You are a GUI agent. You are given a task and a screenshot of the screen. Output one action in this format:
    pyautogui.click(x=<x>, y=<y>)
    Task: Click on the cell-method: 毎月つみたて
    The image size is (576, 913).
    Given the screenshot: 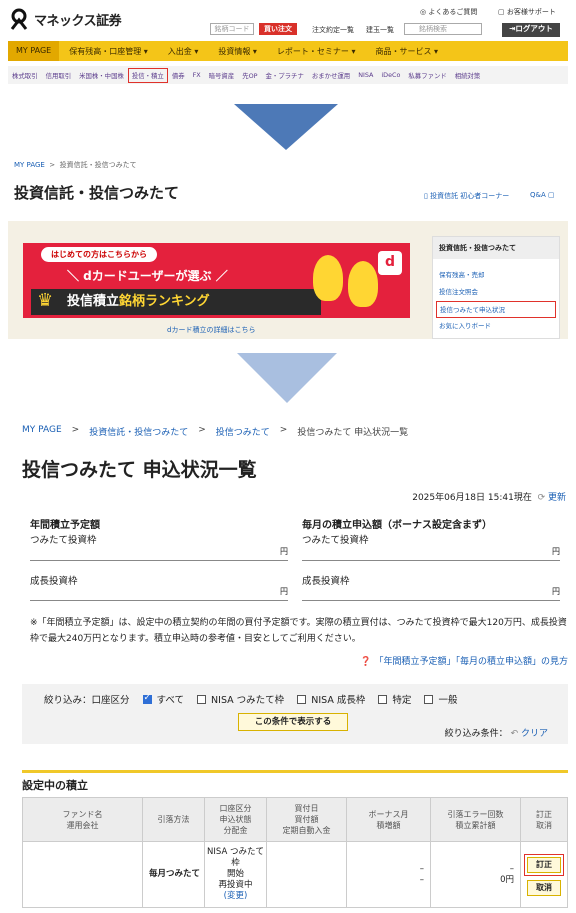 What is the action you would take?
    pyautogui.click(x=173, y=874)
    